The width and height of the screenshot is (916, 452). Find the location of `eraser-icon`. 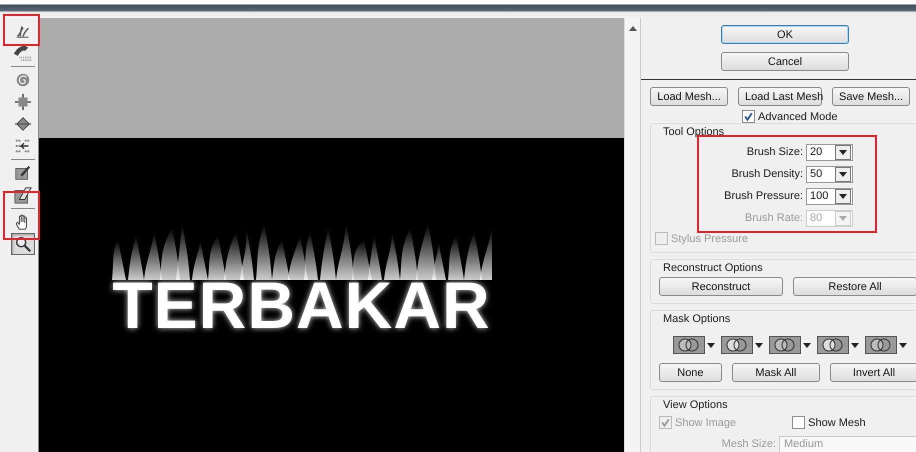

eraser-icon is located at coordinates (23, 195).